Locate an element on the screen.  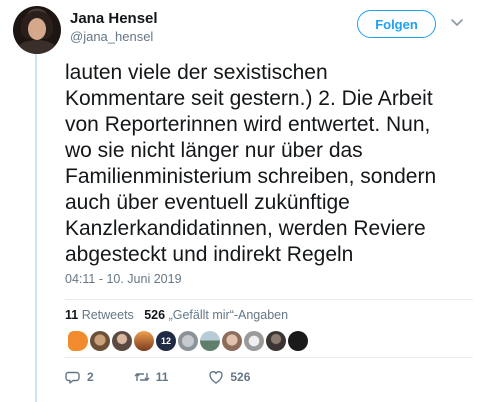
dog-avatar is located at coordinates (100, 341).